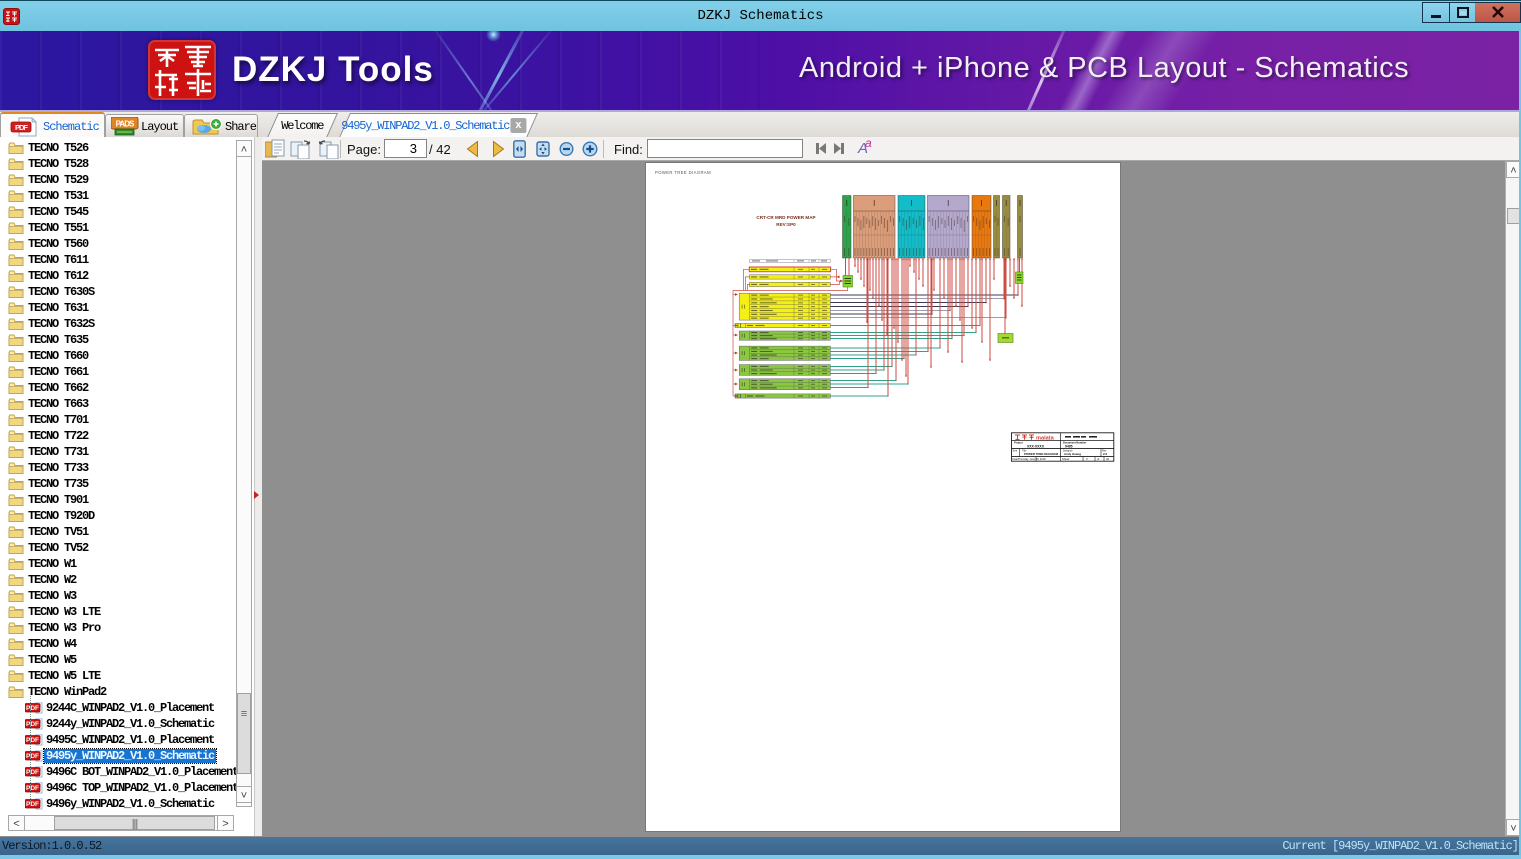 The height and width of the screenshot is (859, 1521). What do you see at coordinates (1066, 459) in the screenshot?
I see `svg-text: Sheet` at bounding box center [1066, 459].